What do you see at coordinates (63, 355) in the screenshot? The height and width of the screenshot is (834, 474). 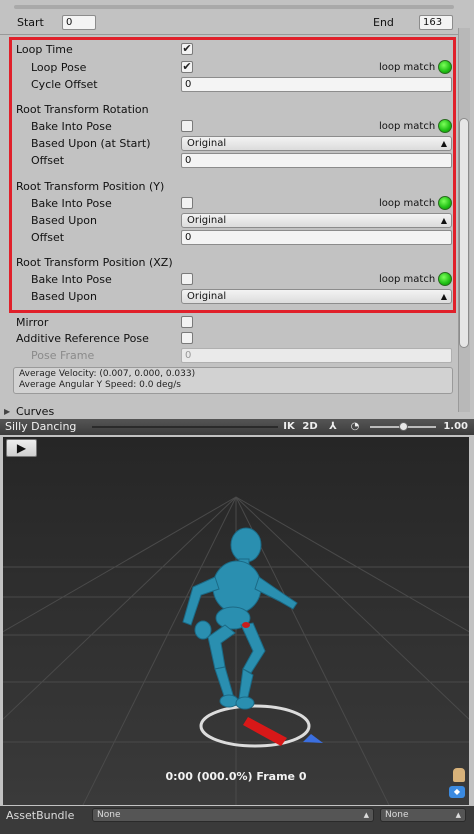 I see `pose-frame-label: Pose Frame` at bounding box center [63, 355].